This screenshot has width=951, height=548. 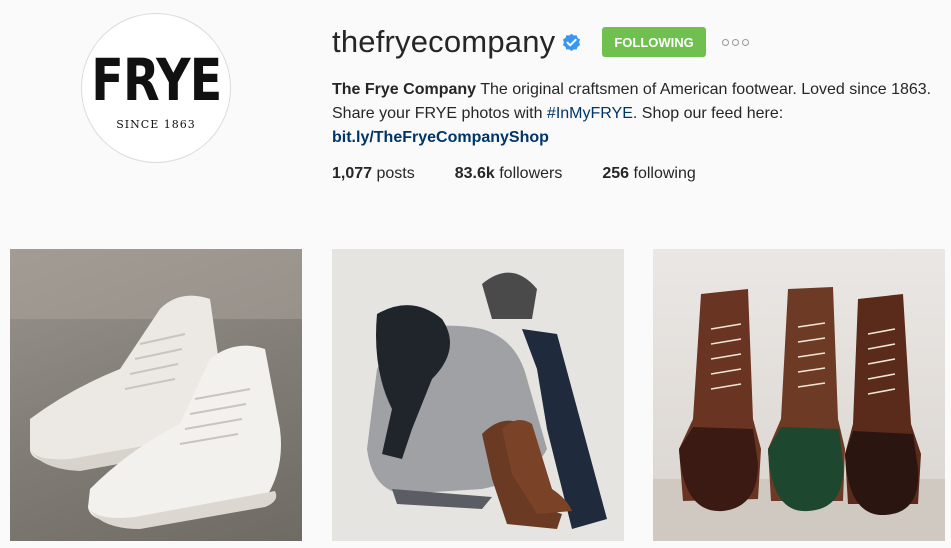 What do you see at coordinates (590, 113) in the screenshot?
I see `bio-hashtag-link: #InMyFRYE` at bounding box center [590, 113].